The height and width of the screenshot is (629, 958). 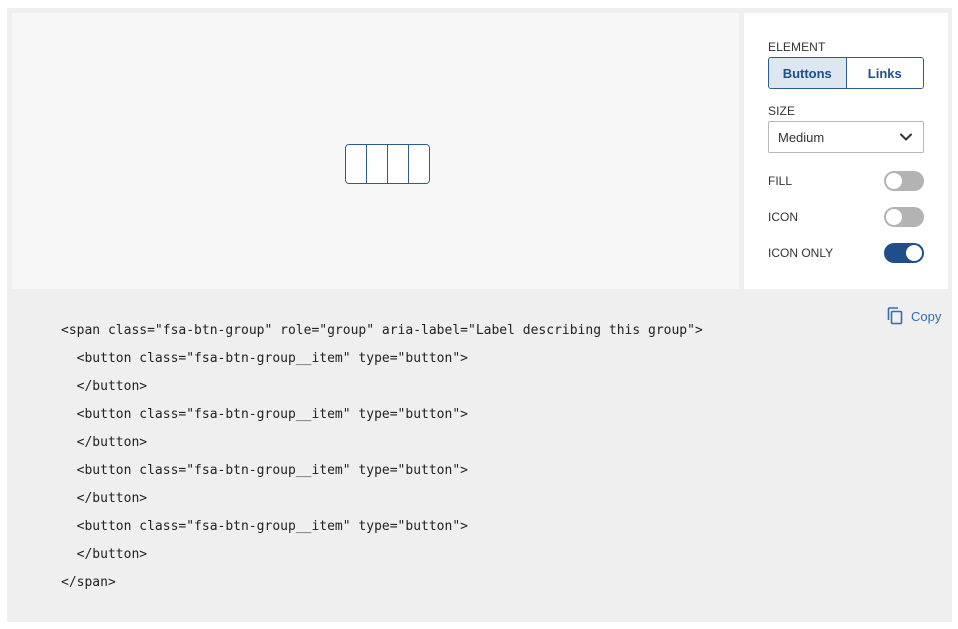 What do you see at coordinates (904, 253) in the screenshot?
I see `icon-only-toggle` at bounding box center [904, 253].